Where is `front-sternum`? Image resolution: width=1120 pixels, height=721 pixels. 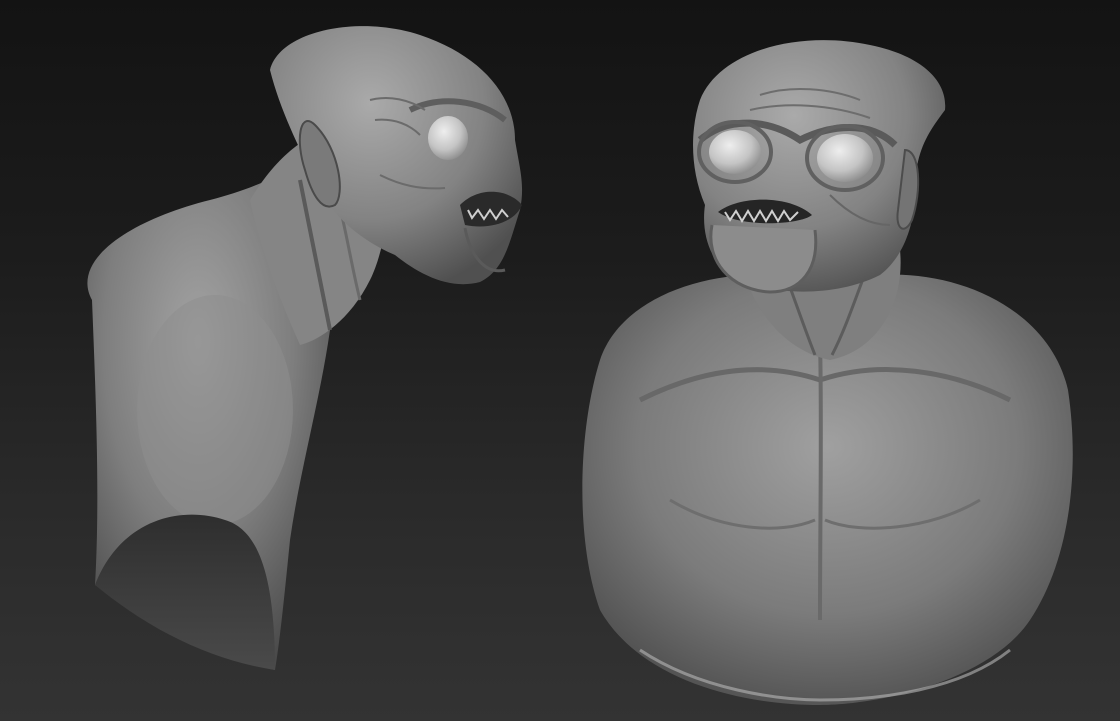 front-sternum is located at coordinates (820, 480).